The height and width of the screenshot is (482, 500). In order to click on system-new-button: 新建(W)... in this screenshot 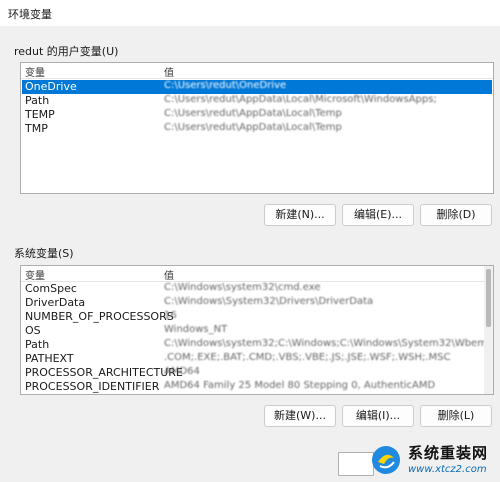, I will do `click(300, 416)`.